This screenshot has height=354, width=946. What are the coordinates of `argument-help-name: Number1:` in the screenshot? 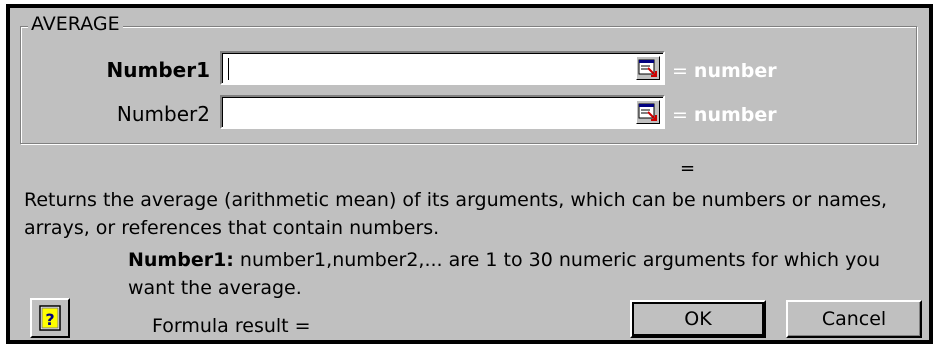 It's located at (181, 260).